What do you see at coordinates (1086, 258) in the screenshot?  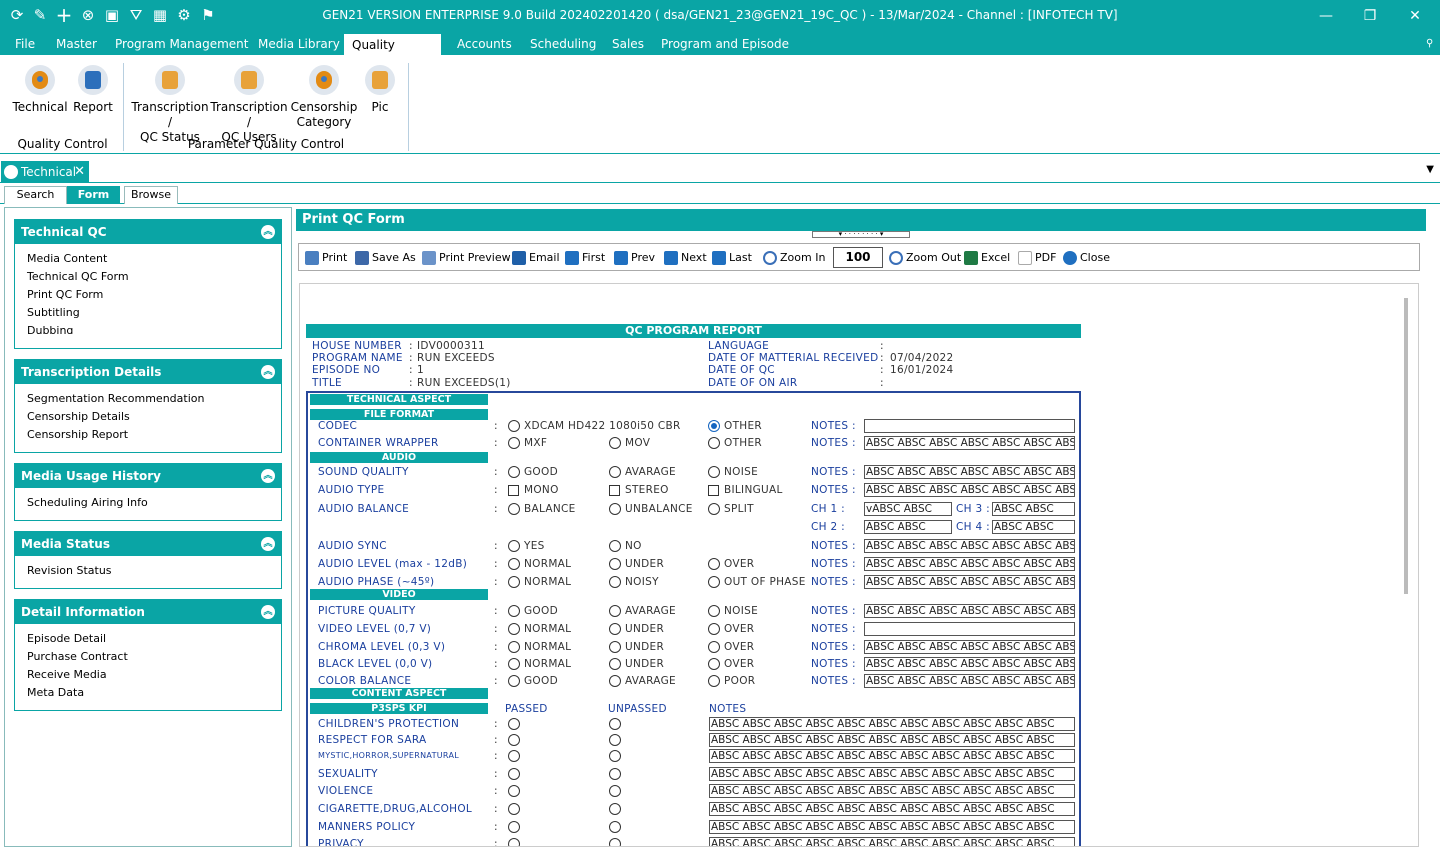 I see `close-button: Close` at bounding box center [1086, 258].